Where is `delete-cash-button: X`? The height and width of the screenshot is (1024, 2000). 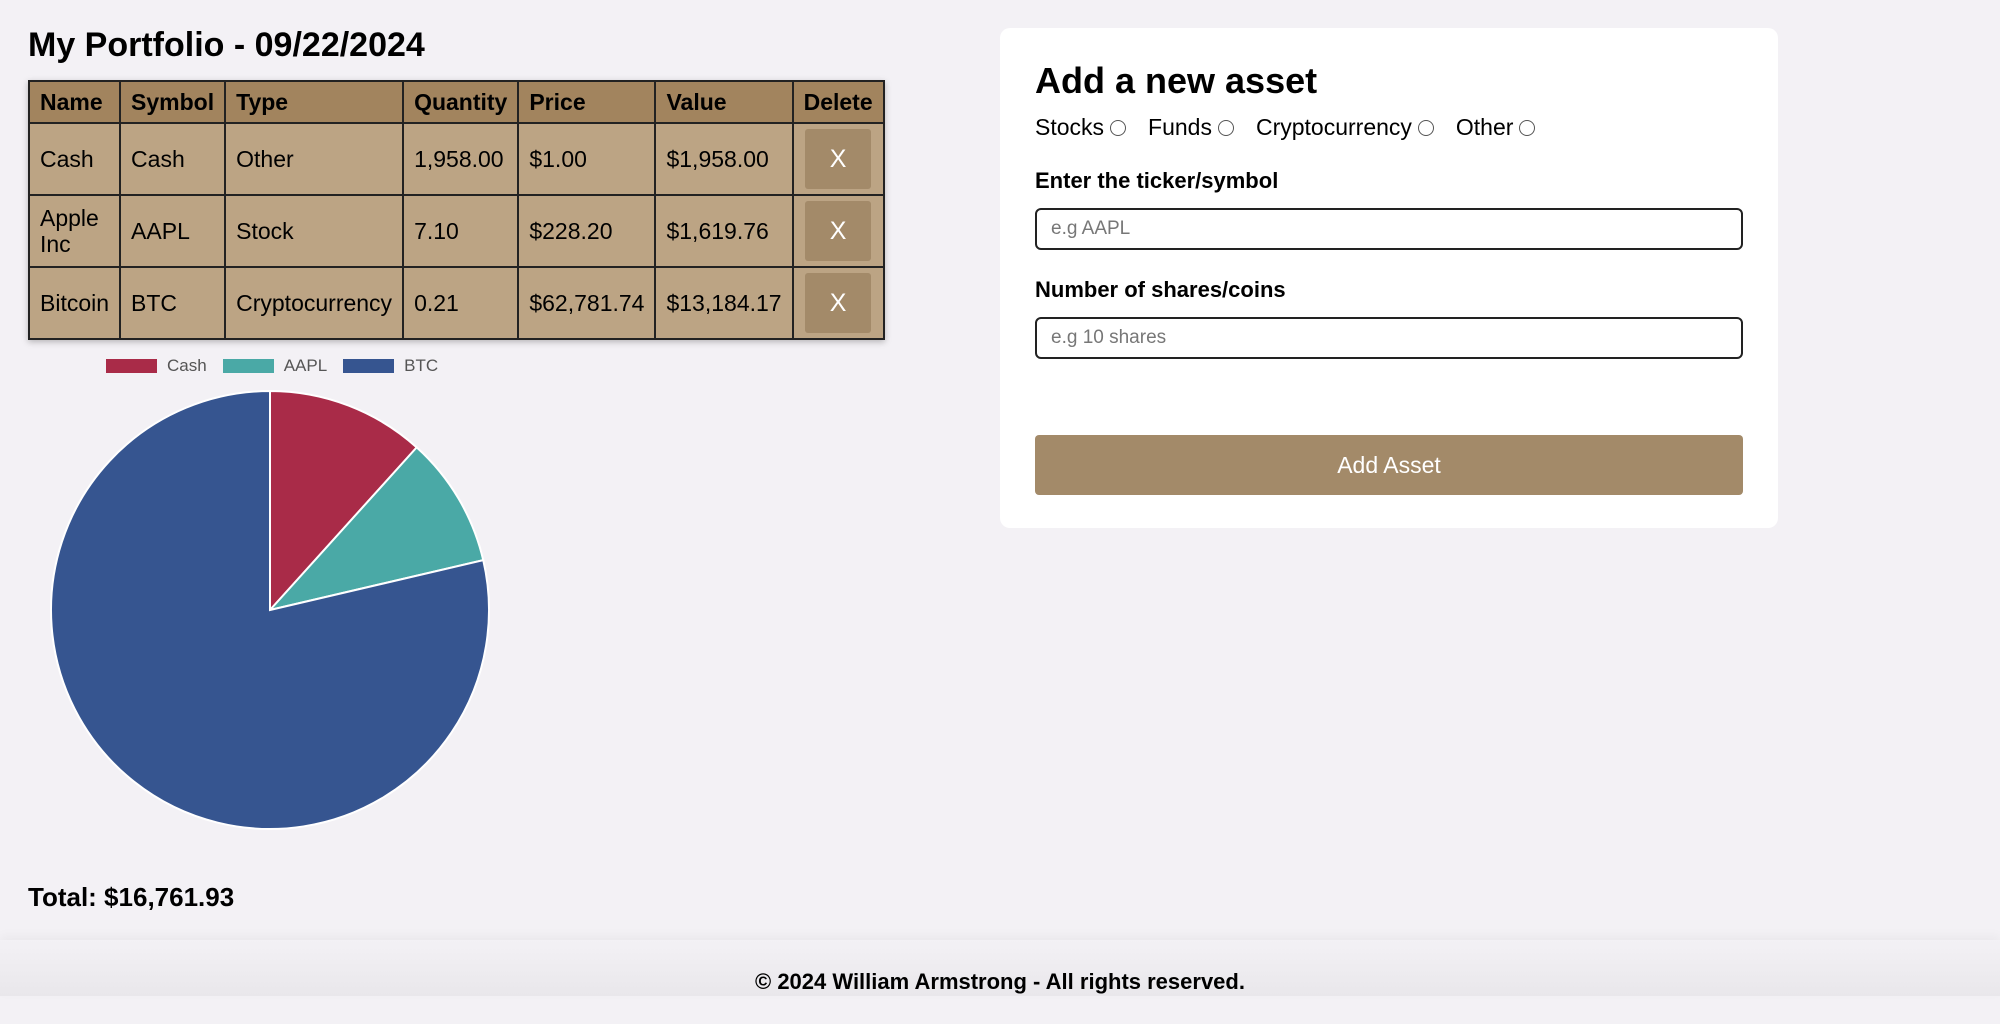 delete-cash-button: X is located at coordinates (838, 159).